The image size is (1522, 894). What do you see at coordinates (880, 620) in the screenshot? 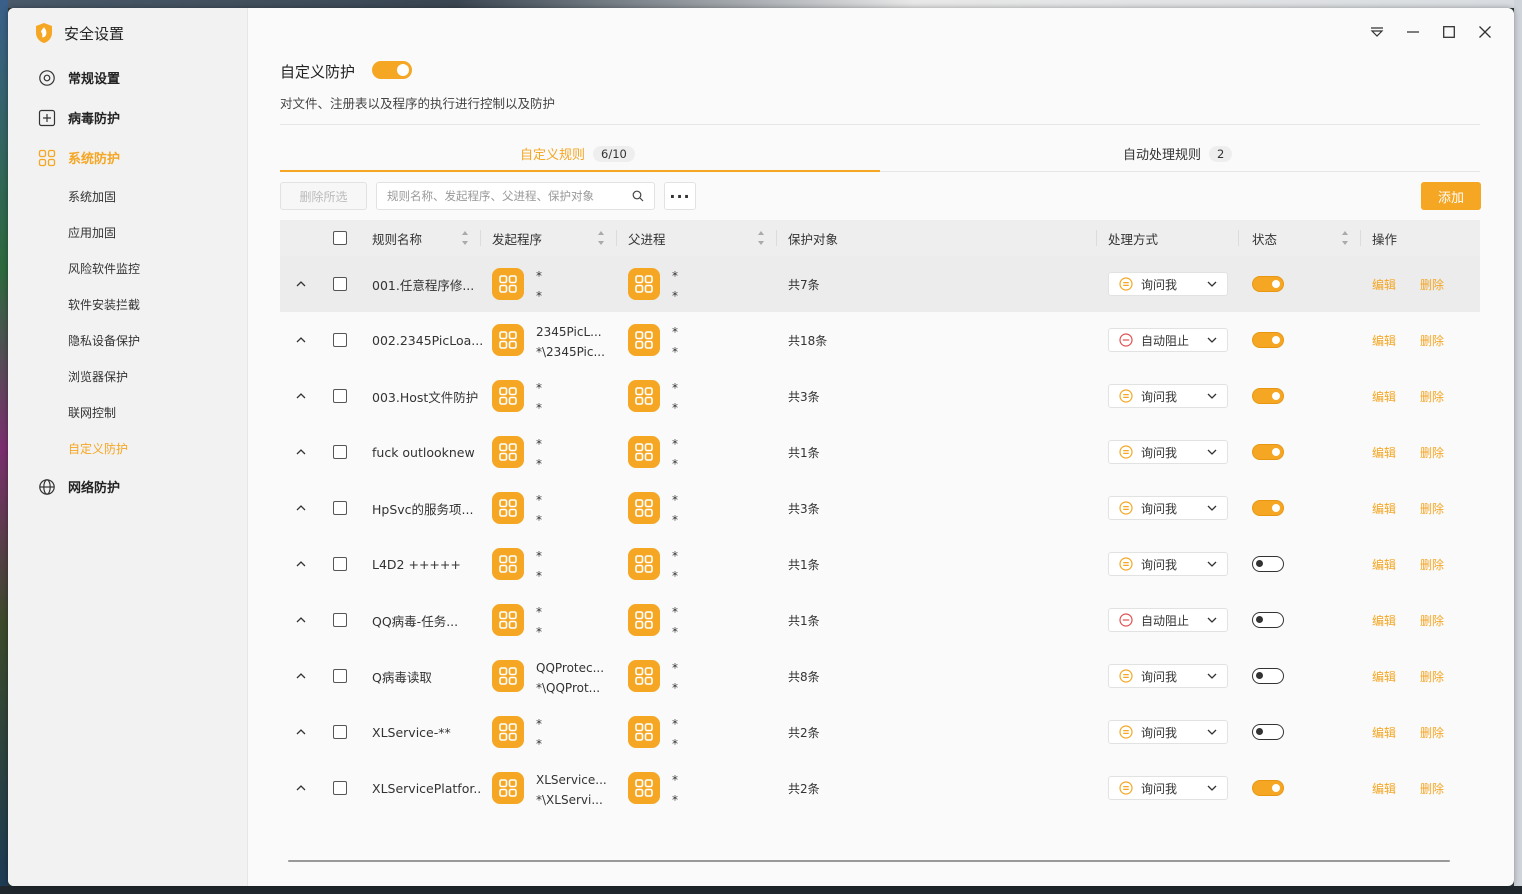
I see `table-row: QQ病毒-任务... * * * * 共1条 自动阻止 编辑 删除` at bounding box center [880, 620].